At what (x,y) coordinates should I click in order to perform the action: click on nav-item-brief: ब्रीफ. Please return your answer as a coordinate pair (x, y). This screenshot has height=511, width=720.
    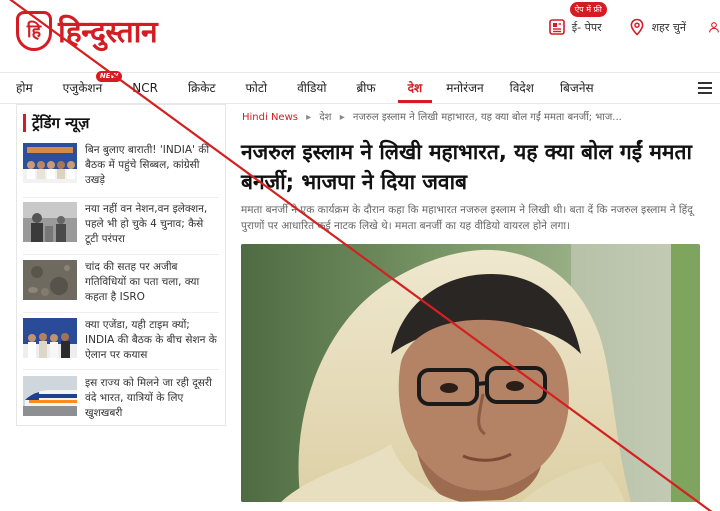
    Looking at the image, I should click on (360, 88).